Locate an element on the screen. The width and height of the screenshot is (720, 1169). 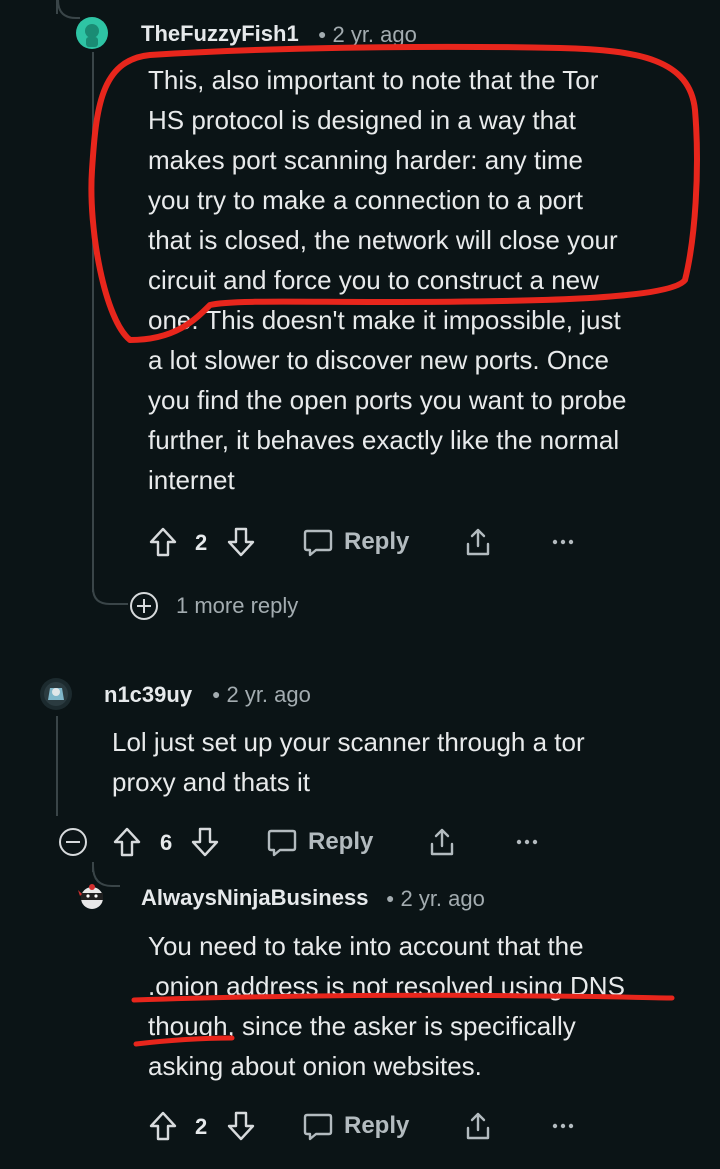
collapse-button is located at coordinates (73, 842).